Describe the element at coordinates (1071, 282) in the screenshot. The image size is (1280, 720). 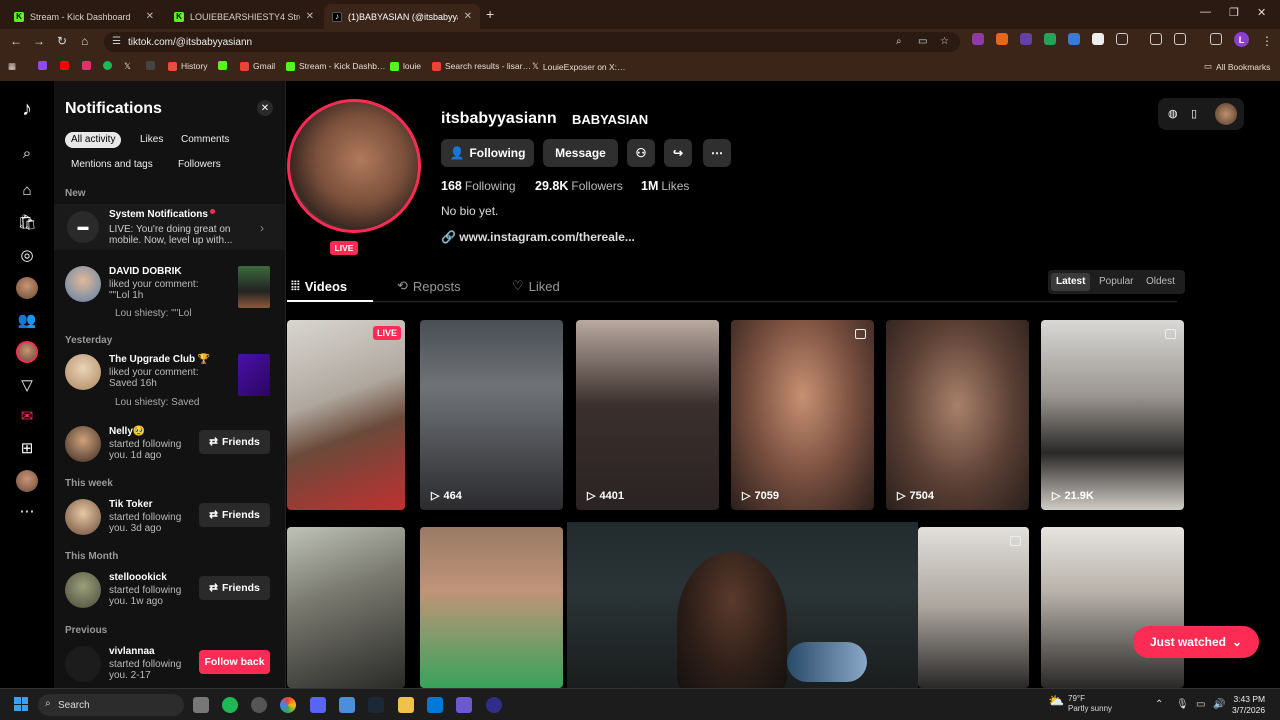
I see `sort-latest: Latest` at that location.